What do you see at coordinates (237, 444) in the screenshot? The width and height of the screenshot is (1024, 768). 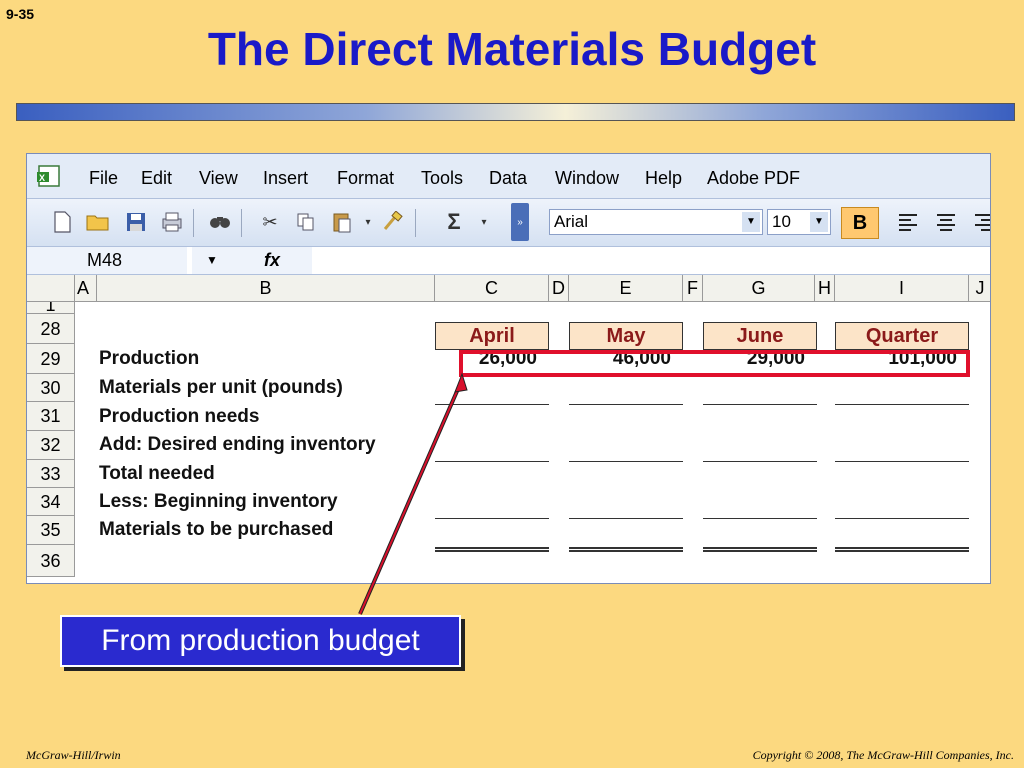 I see `label-desired-ending-inventory: Add: Desired ending inventory` at bounding box center [237, 444].